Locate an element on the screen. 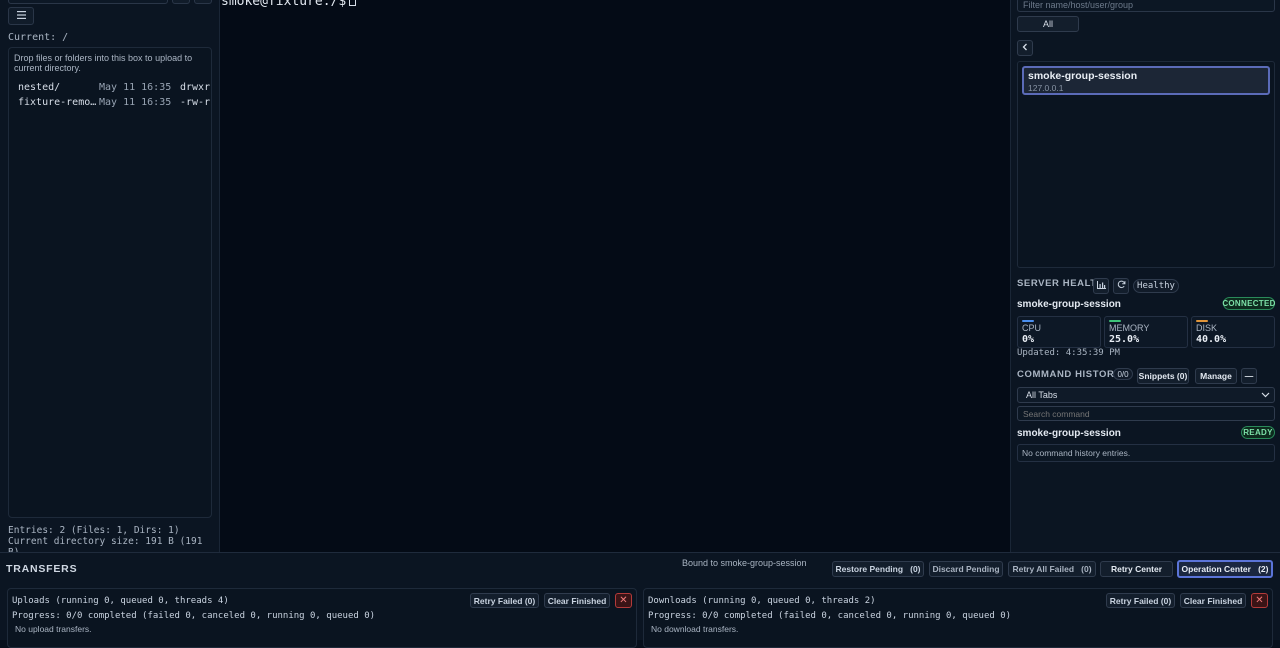 The image size is (1280, 648). file-perms: -rw-r is located at coordinates (195, 102).